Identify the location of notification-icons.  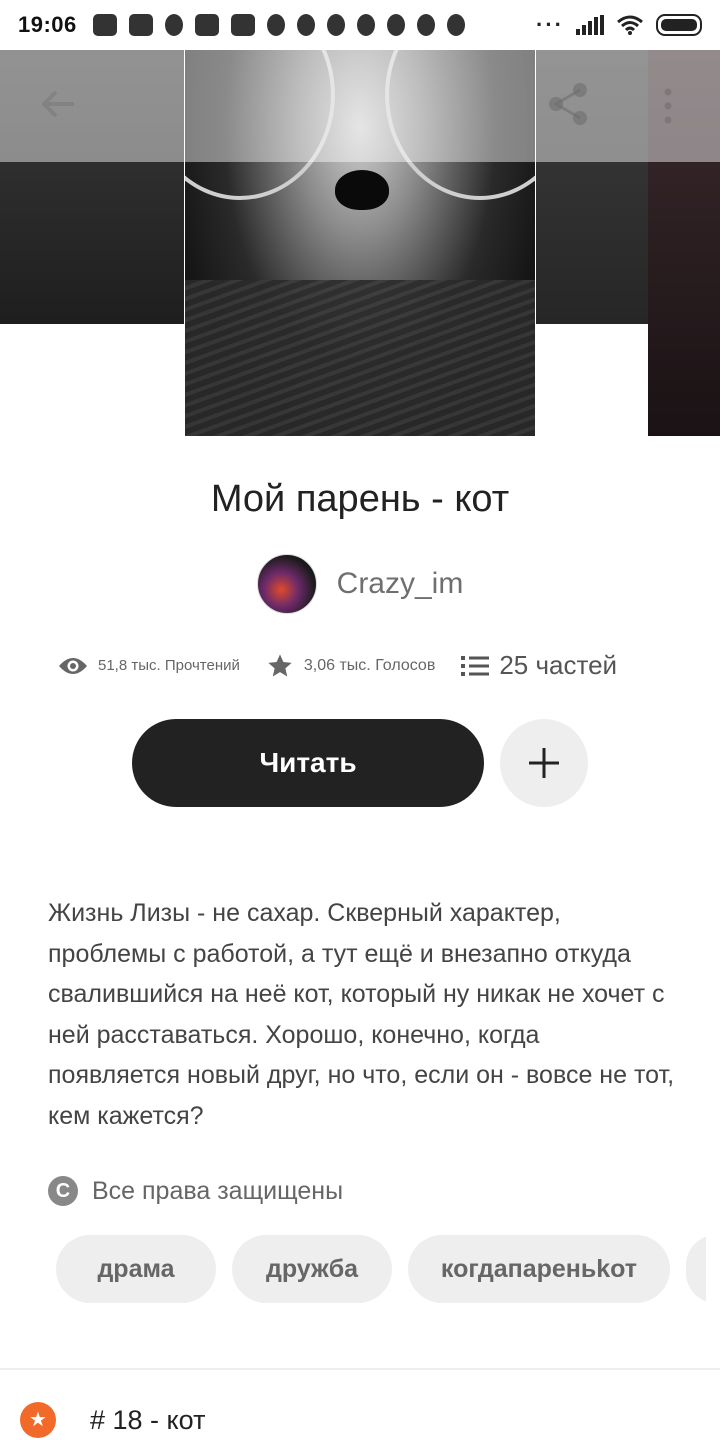
(278, 25).